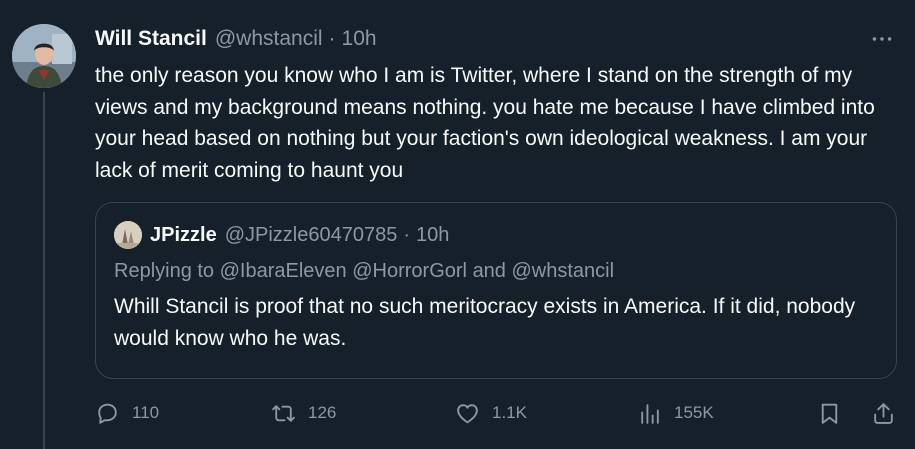  Describe the element at coordinates (694, 412) in the screenshot. I see `views-count: 155K` at that location.